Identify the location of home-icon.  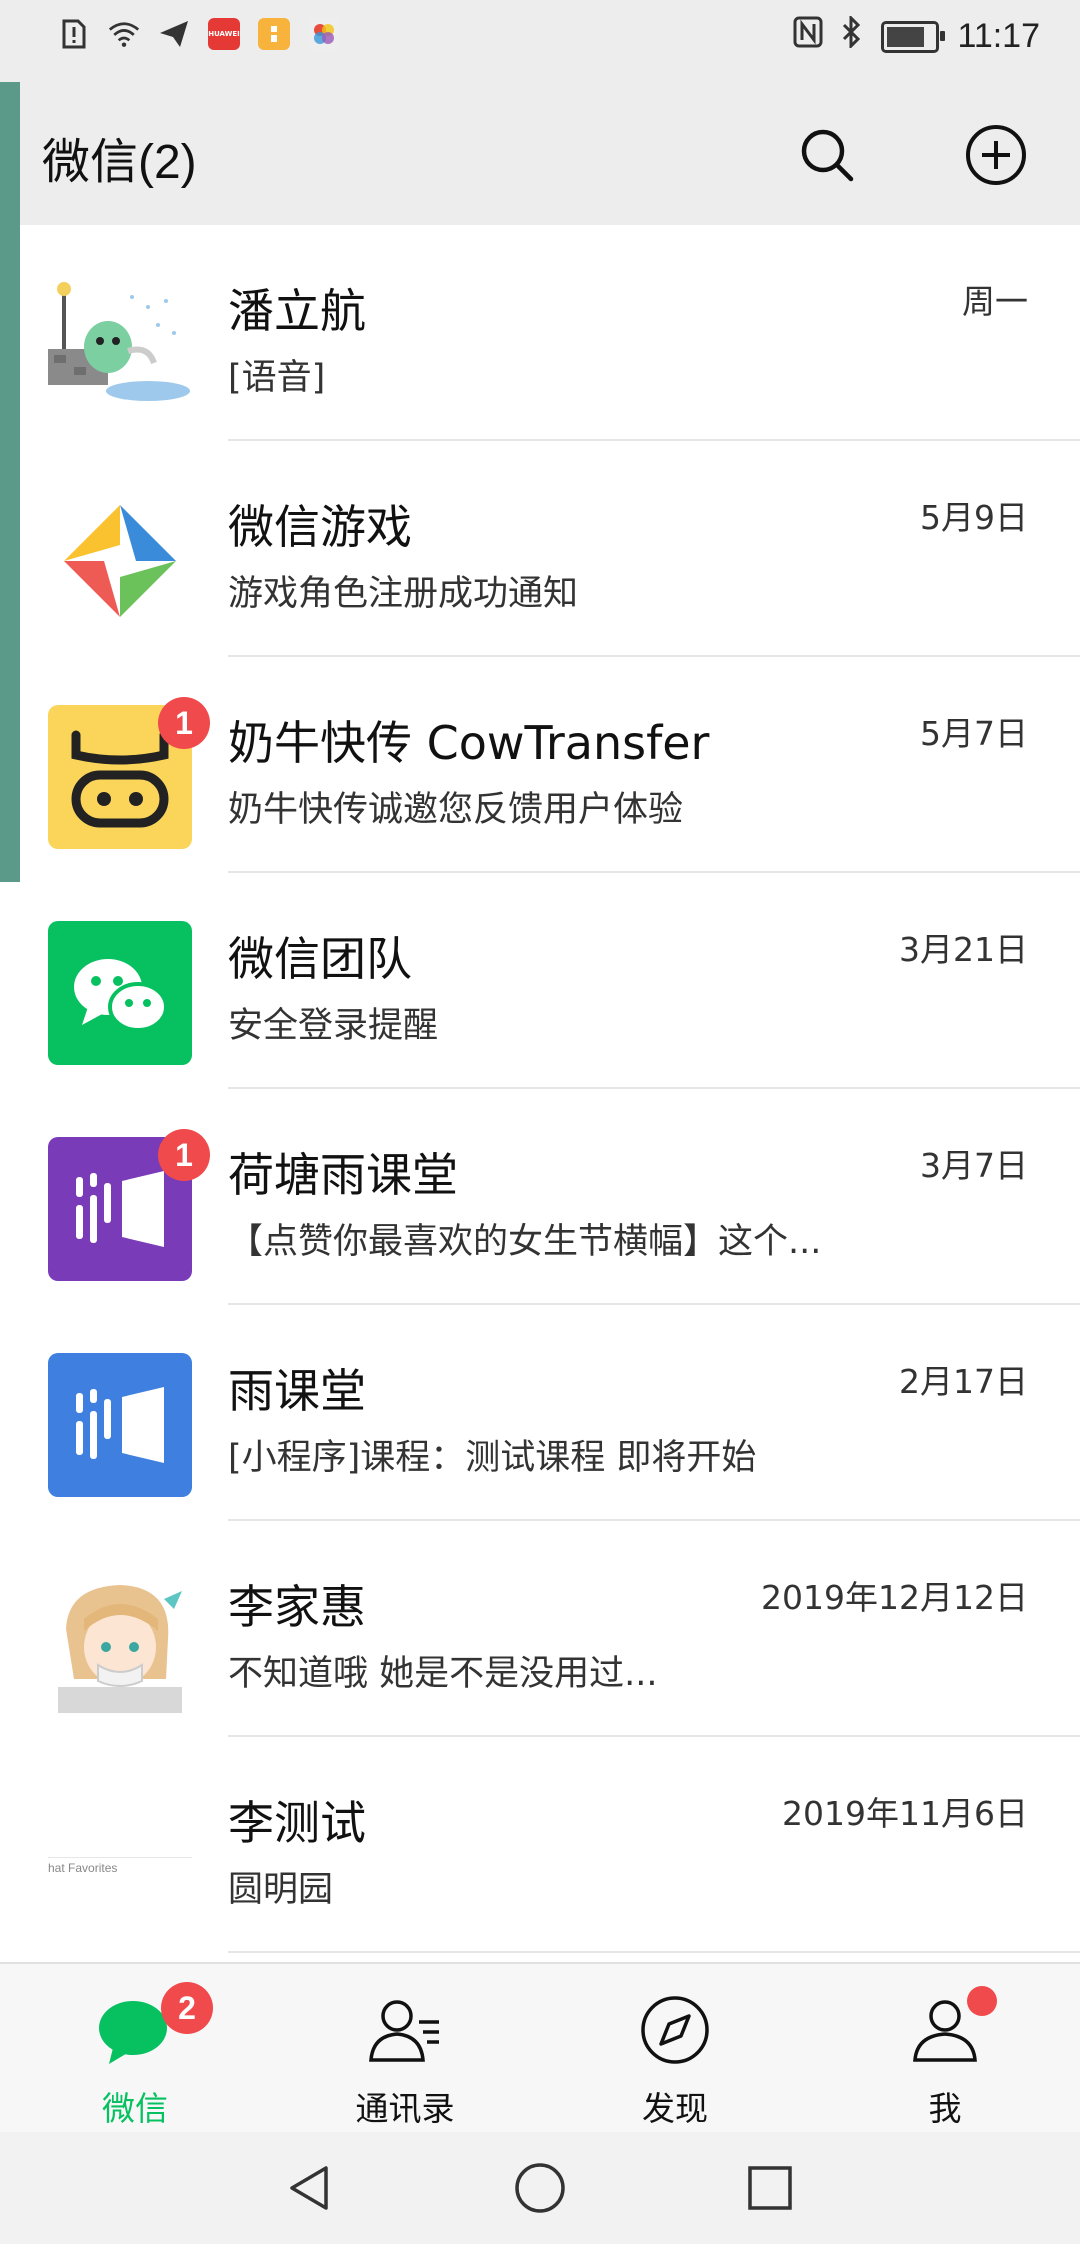
(540, 2188).